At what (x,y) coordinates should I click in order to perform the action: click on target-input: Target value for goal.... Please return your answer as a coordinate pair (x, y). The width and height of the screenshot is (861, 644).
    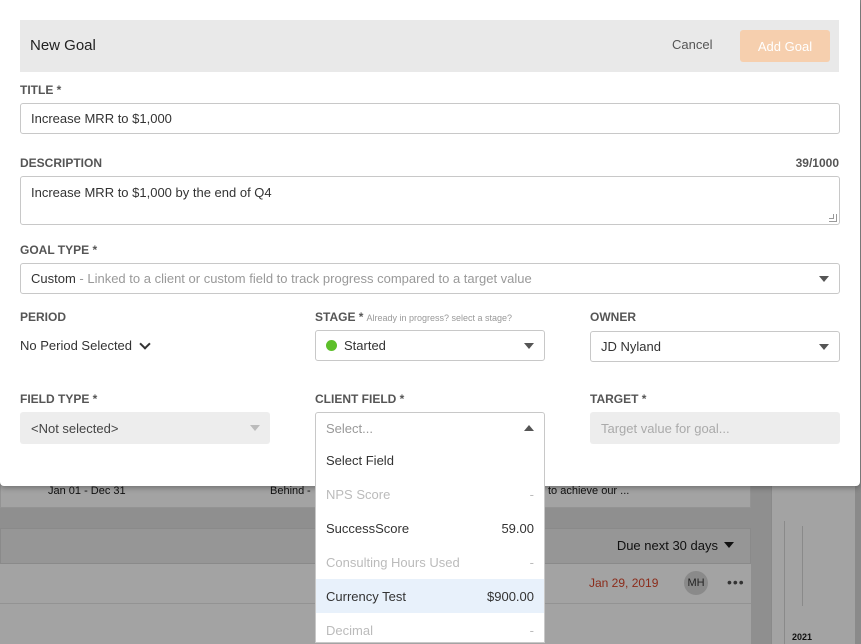
    Looking at the image, I should click on (715, 428).